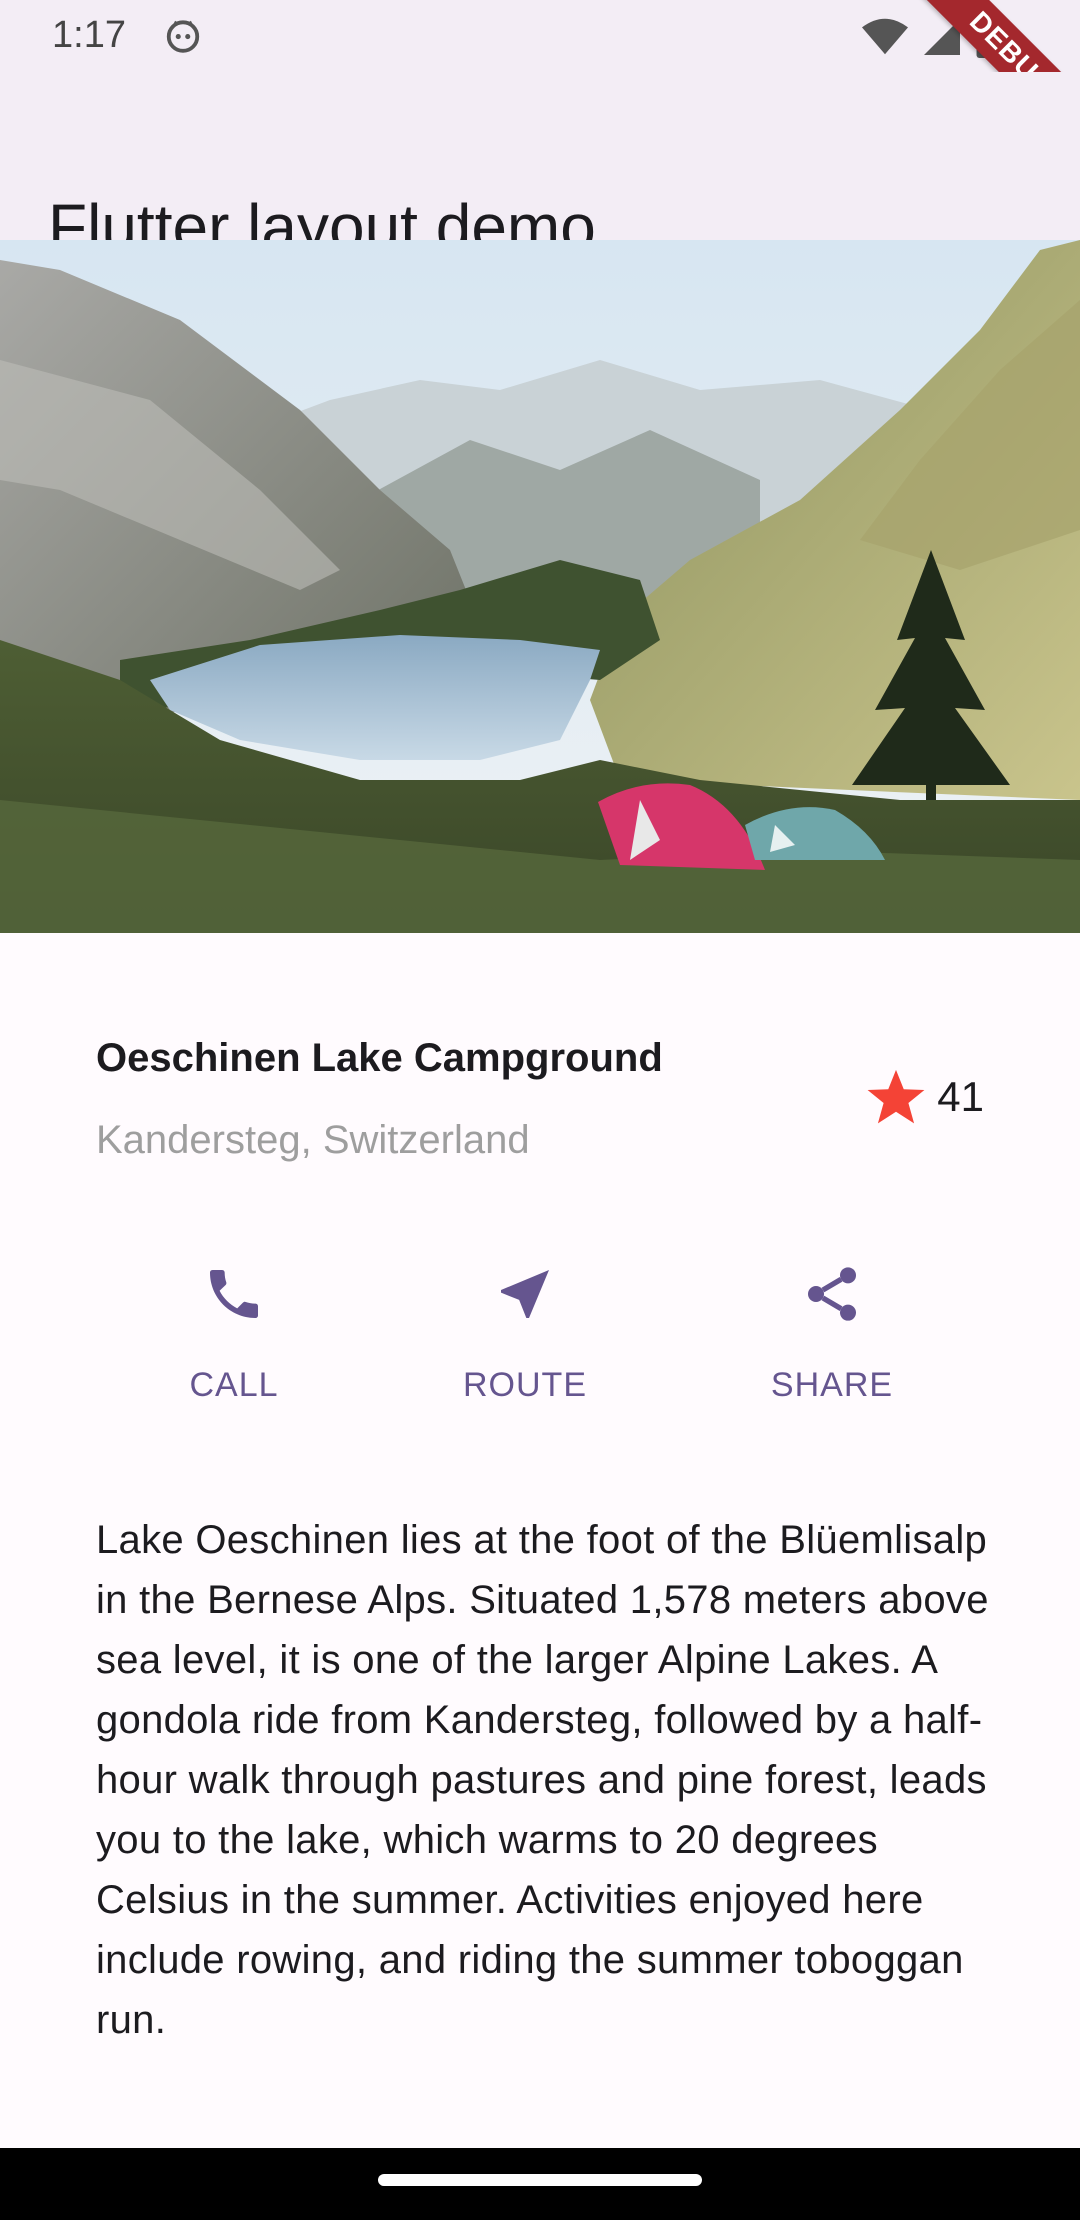 Image resolution: width=1080 pixels, height=2220 pixels. Describe the element at coordinates (540, 2180) in the screenshot. I see `home-gesture-handle` at that location.